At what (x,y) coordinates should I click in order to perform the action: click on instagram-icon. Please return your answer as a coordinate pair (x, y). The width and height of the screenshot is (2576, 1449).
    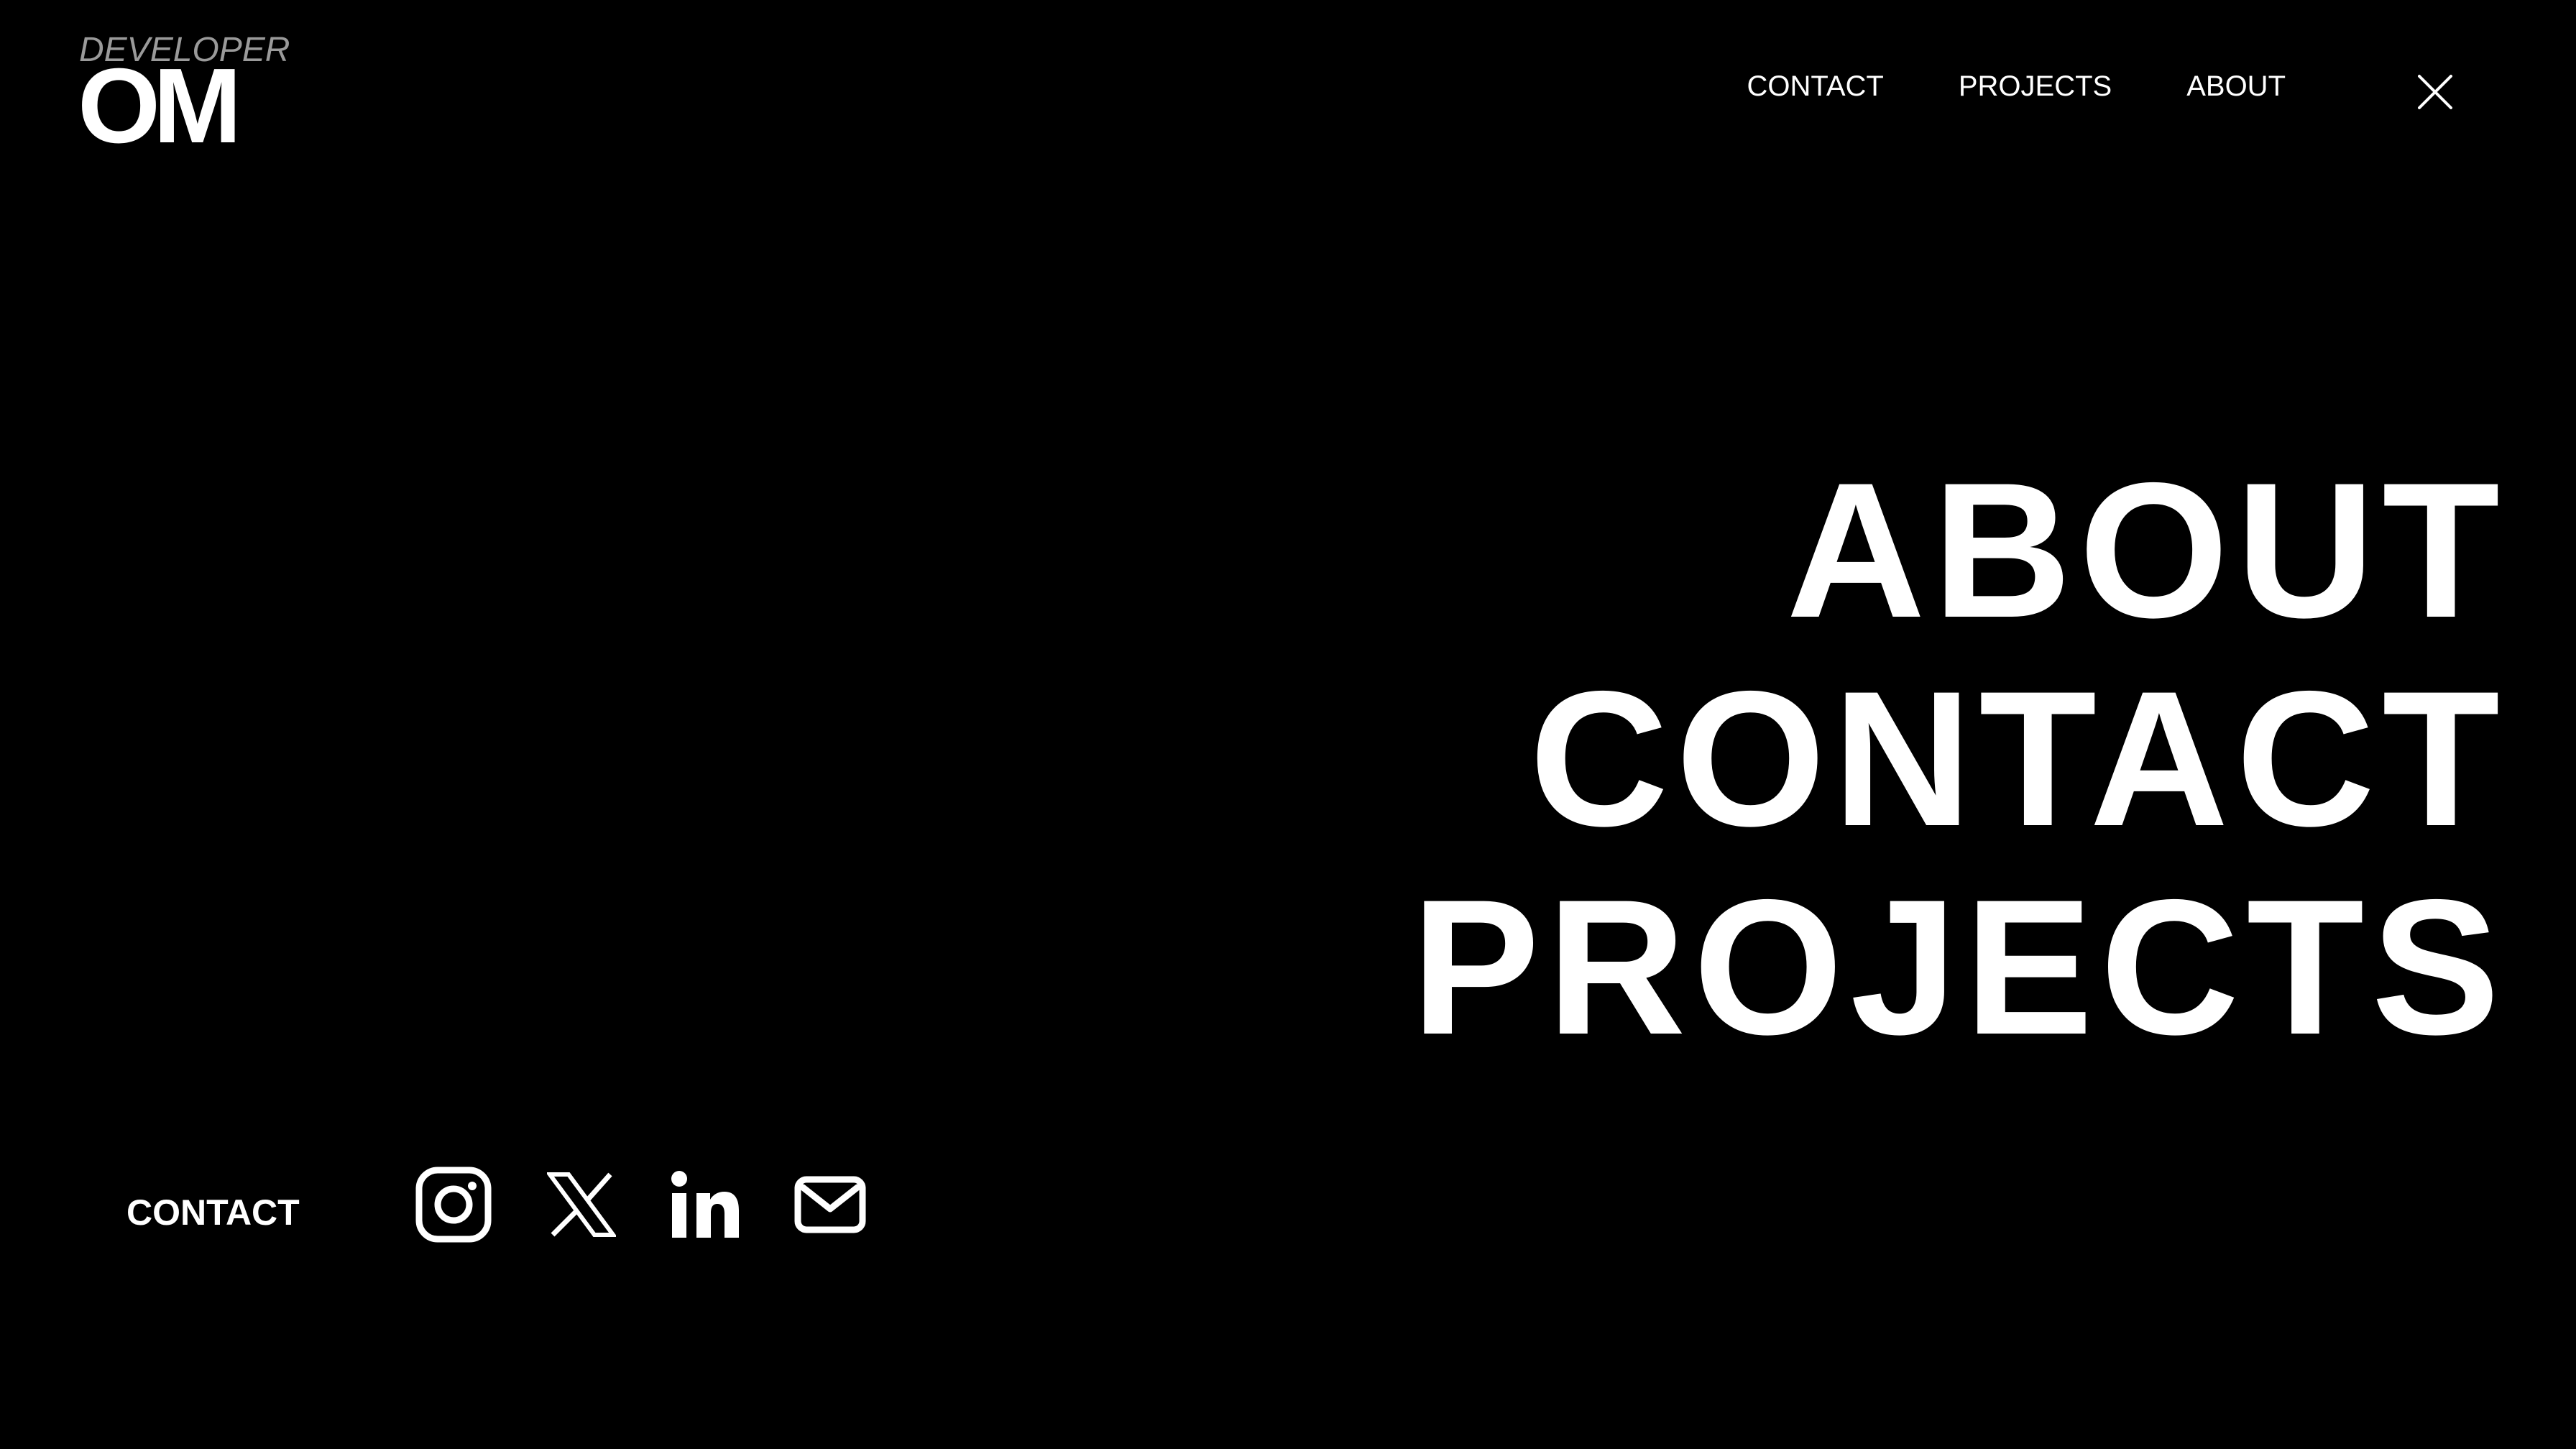
    Looking at the image, I should click on (453, 1205).